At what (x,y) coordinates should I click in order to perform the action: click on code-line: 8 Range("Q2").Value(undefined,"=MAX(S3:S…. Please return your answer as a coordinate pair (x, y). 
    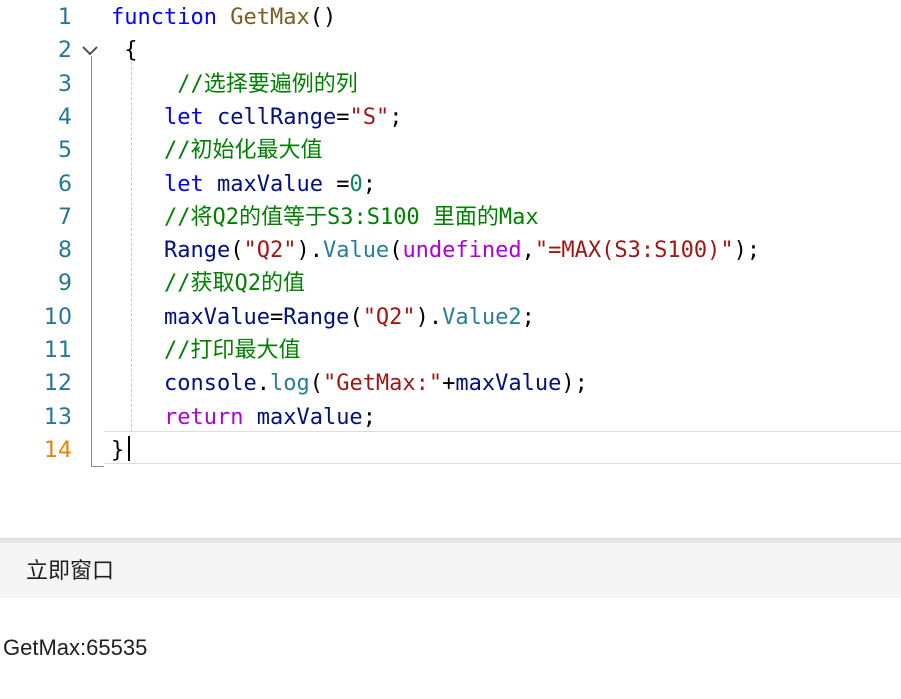
    Looking at the image, I should click on (450, 250).